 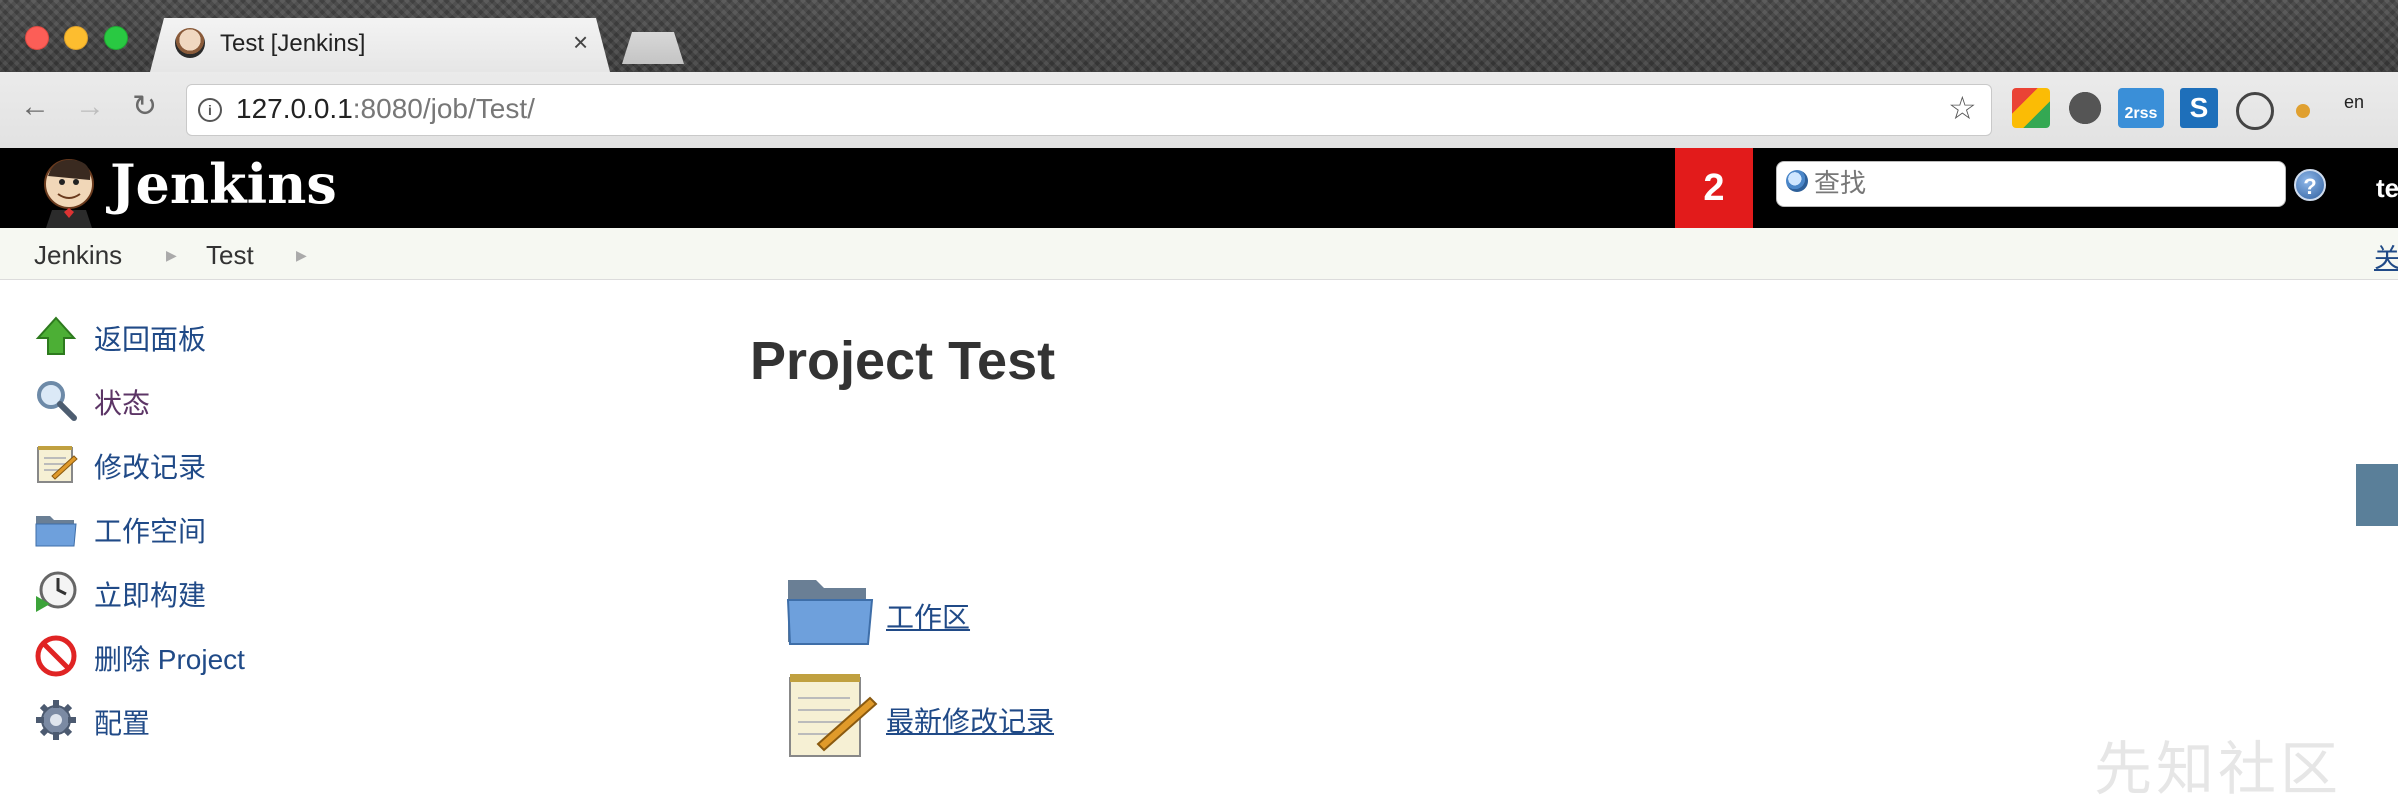 What do you see at coordinates (1962, 108) in the screenshot?
I see `bookmark-star-icon: ☆` at bounding box center [1962, 108].